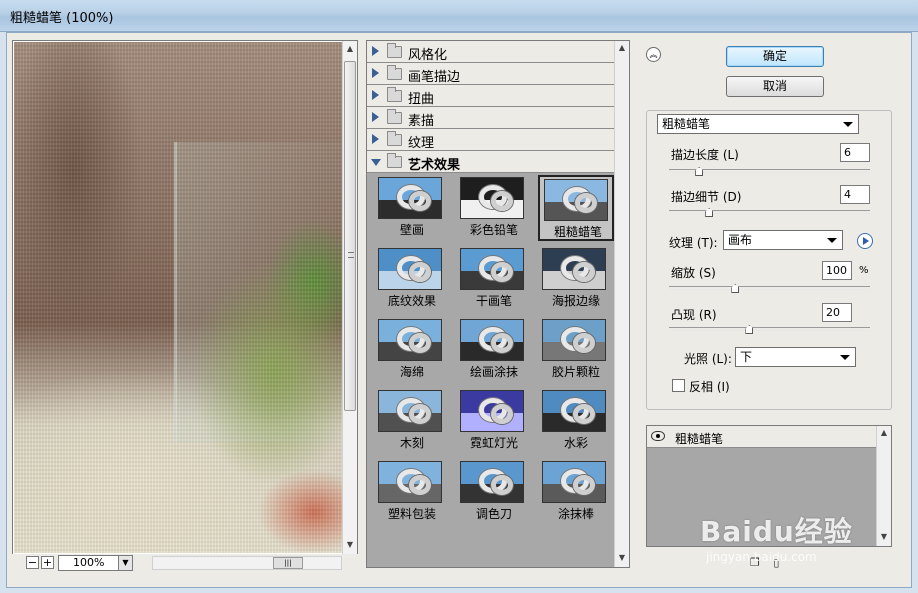  I want to click on light-select: 下, so click(795, 357).